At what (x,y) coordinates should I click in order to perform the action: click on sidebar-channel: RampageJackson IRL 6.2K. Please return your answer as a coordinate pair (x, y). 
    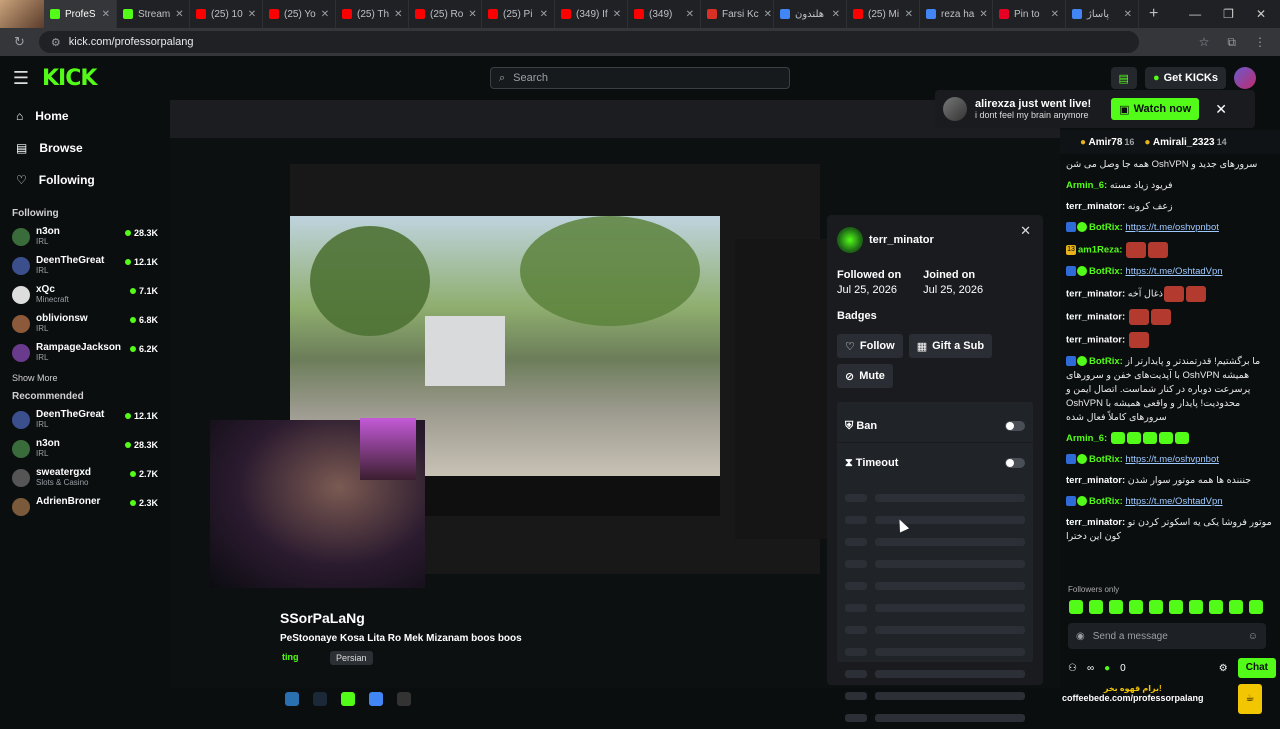
    Looking at the image, I should click on (85, 354).